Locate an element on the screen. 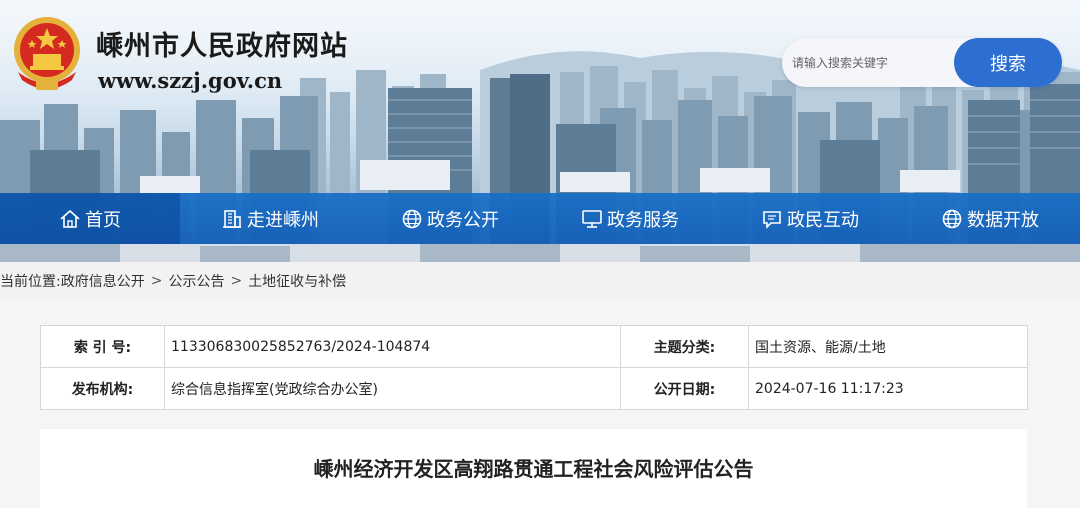 Image resolution: width=1080 pixels, height=508 pixels. nav-item-open-data: 数据开放 is located at coordinates (990, 218).